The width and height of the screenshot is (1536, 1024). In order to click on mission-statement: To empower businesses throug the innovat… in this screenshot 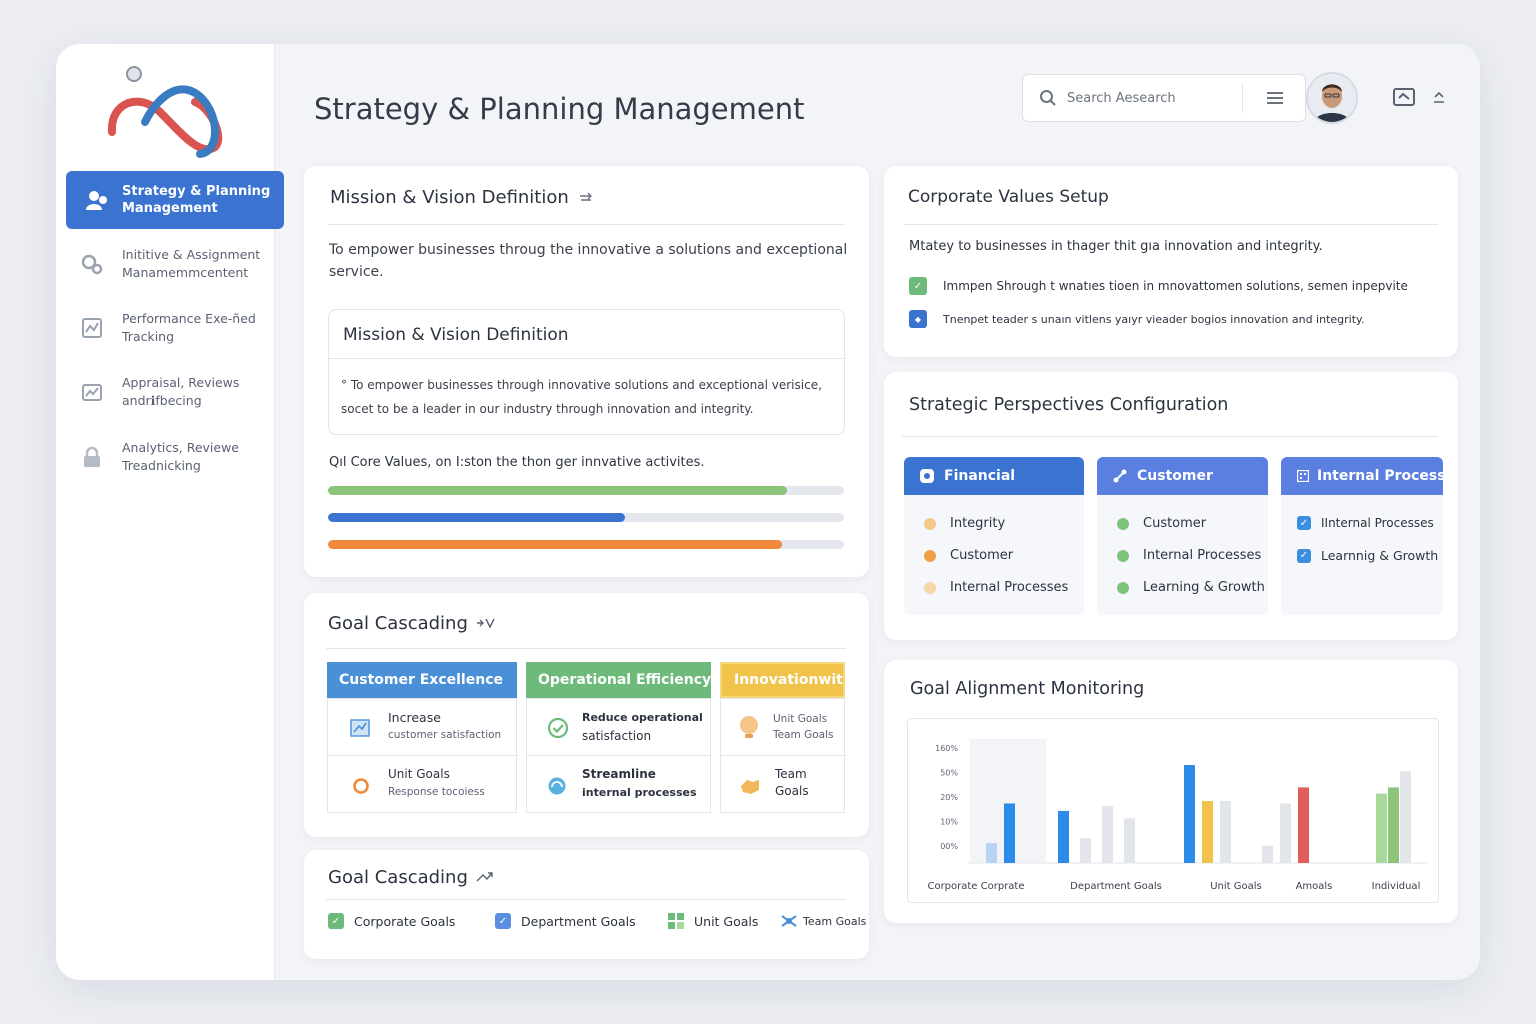, I will do `click(588, 261)`.